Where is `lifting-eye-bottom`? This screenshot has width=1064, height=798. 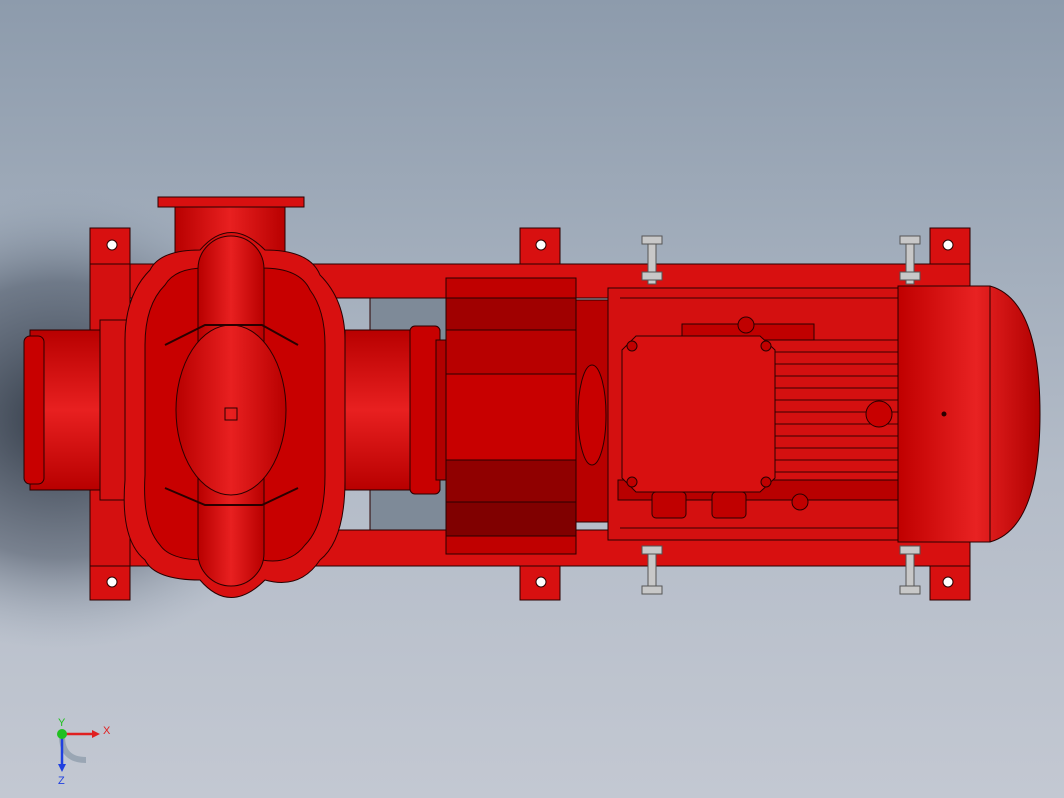 lifting-eye-bottom is located at coordinates (800, 502).